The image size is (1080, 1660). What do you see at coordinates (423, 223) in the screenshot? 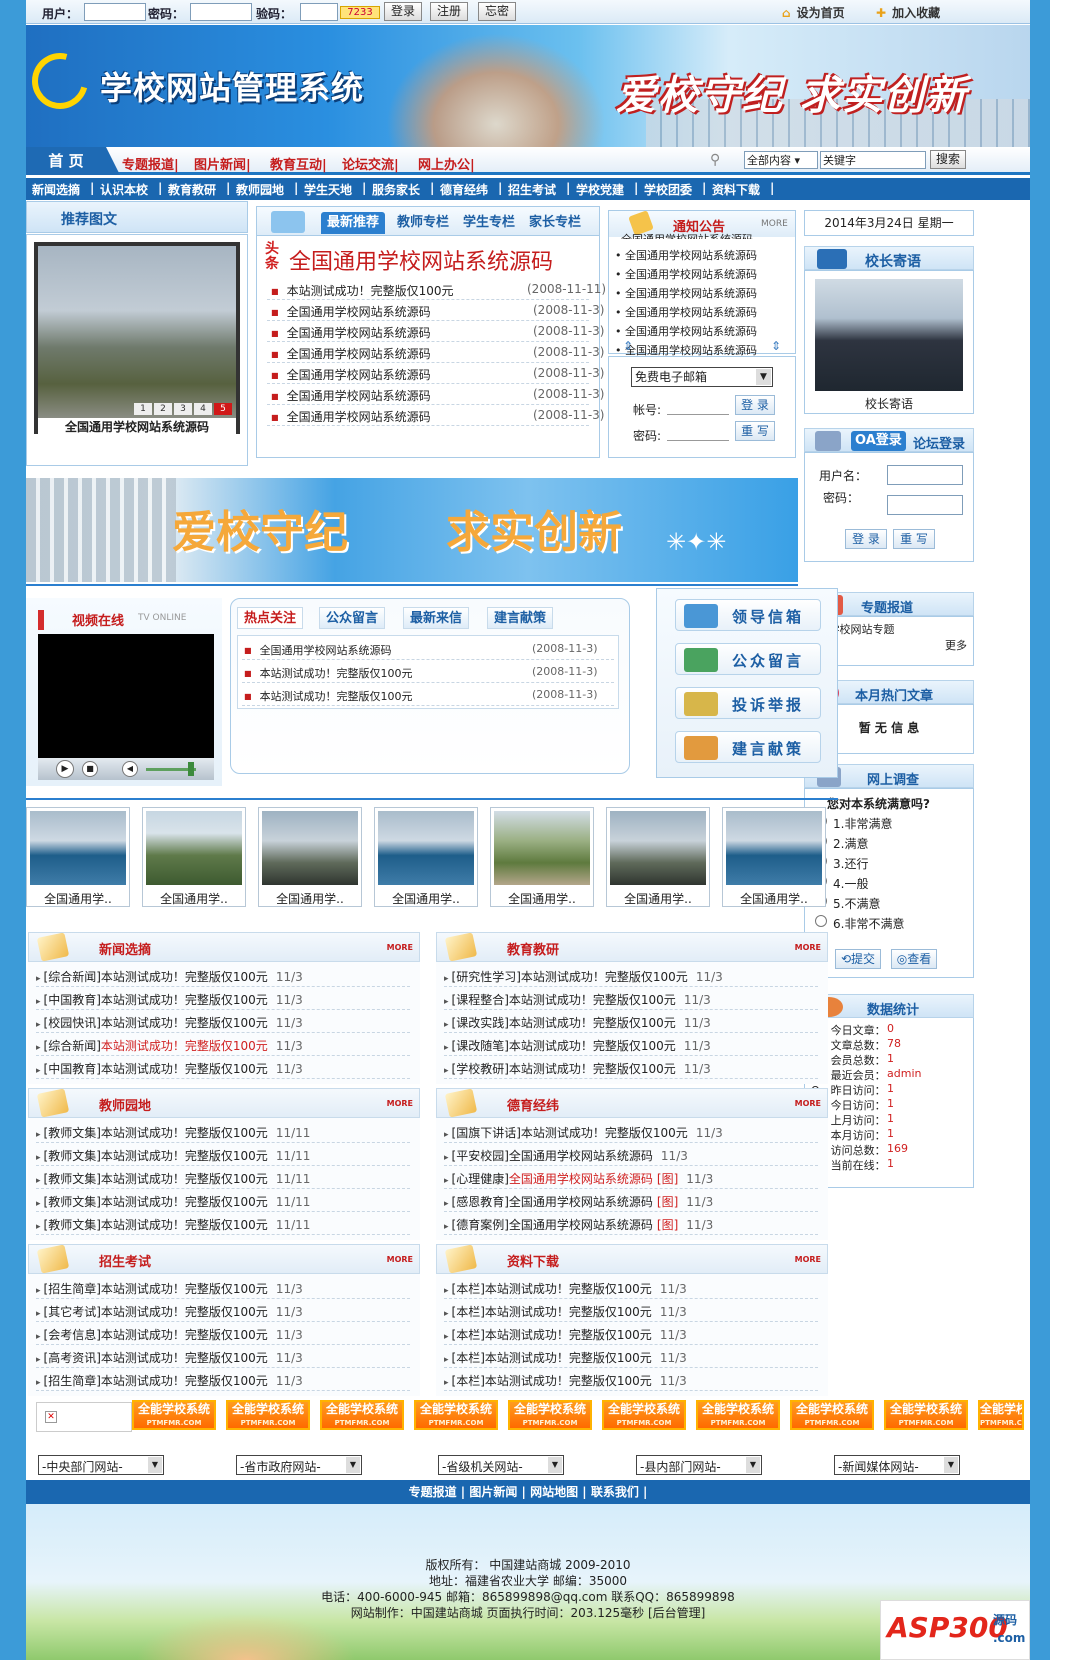
I see `tab-teacher: 教师专栏` at bounding box center [423, 223].